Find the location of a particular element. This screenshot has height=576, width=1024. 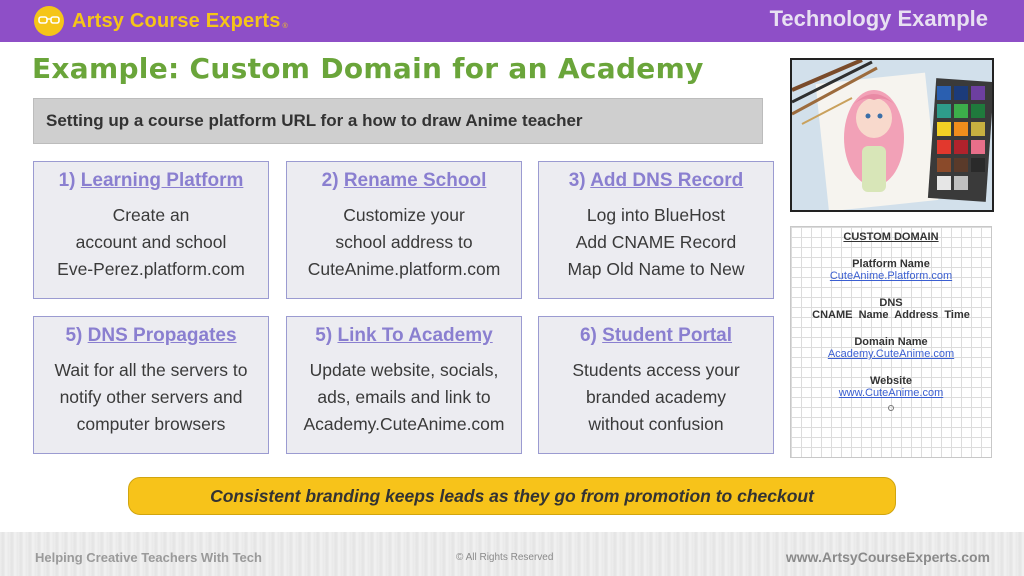

step-title-link: Link To Academy is located at coordinates (414, 335).